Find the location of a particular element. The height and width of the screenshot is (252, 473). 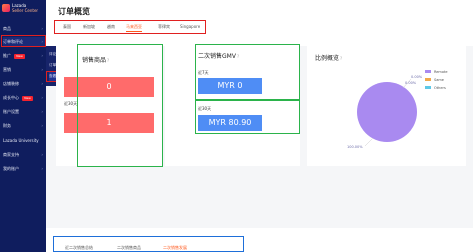

sidebar-item-promotion: 推广 New › is located at coordinates (24, 55).